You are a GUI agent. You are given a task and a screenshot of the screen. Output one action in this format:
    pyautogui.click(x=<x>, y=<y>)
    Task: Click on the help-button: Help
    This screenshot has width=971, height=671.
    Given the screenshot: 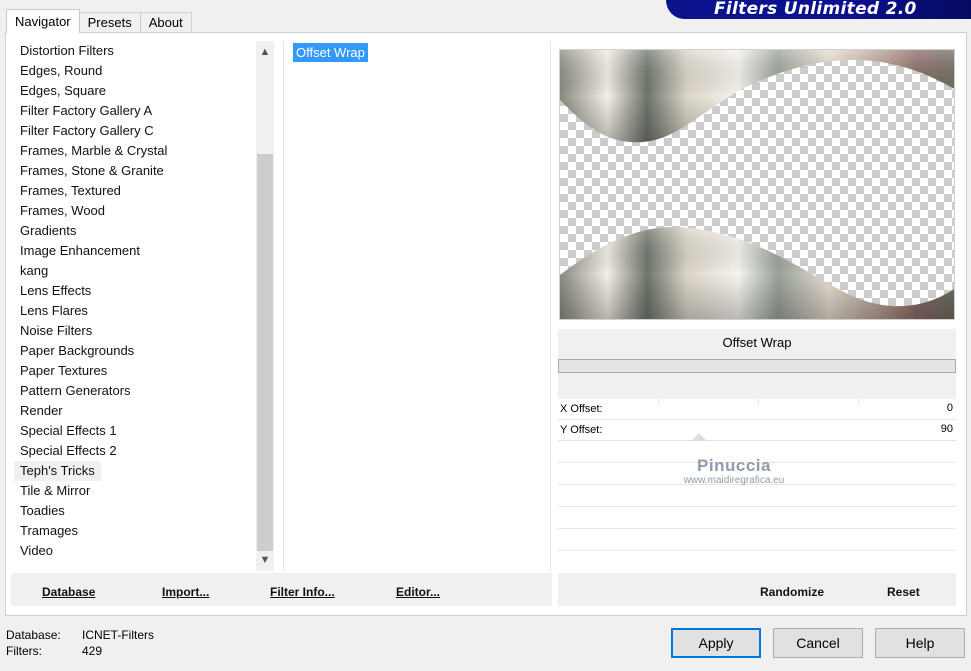 What is the action you would take?
    pyautogui.click(x=920, y=643)
    